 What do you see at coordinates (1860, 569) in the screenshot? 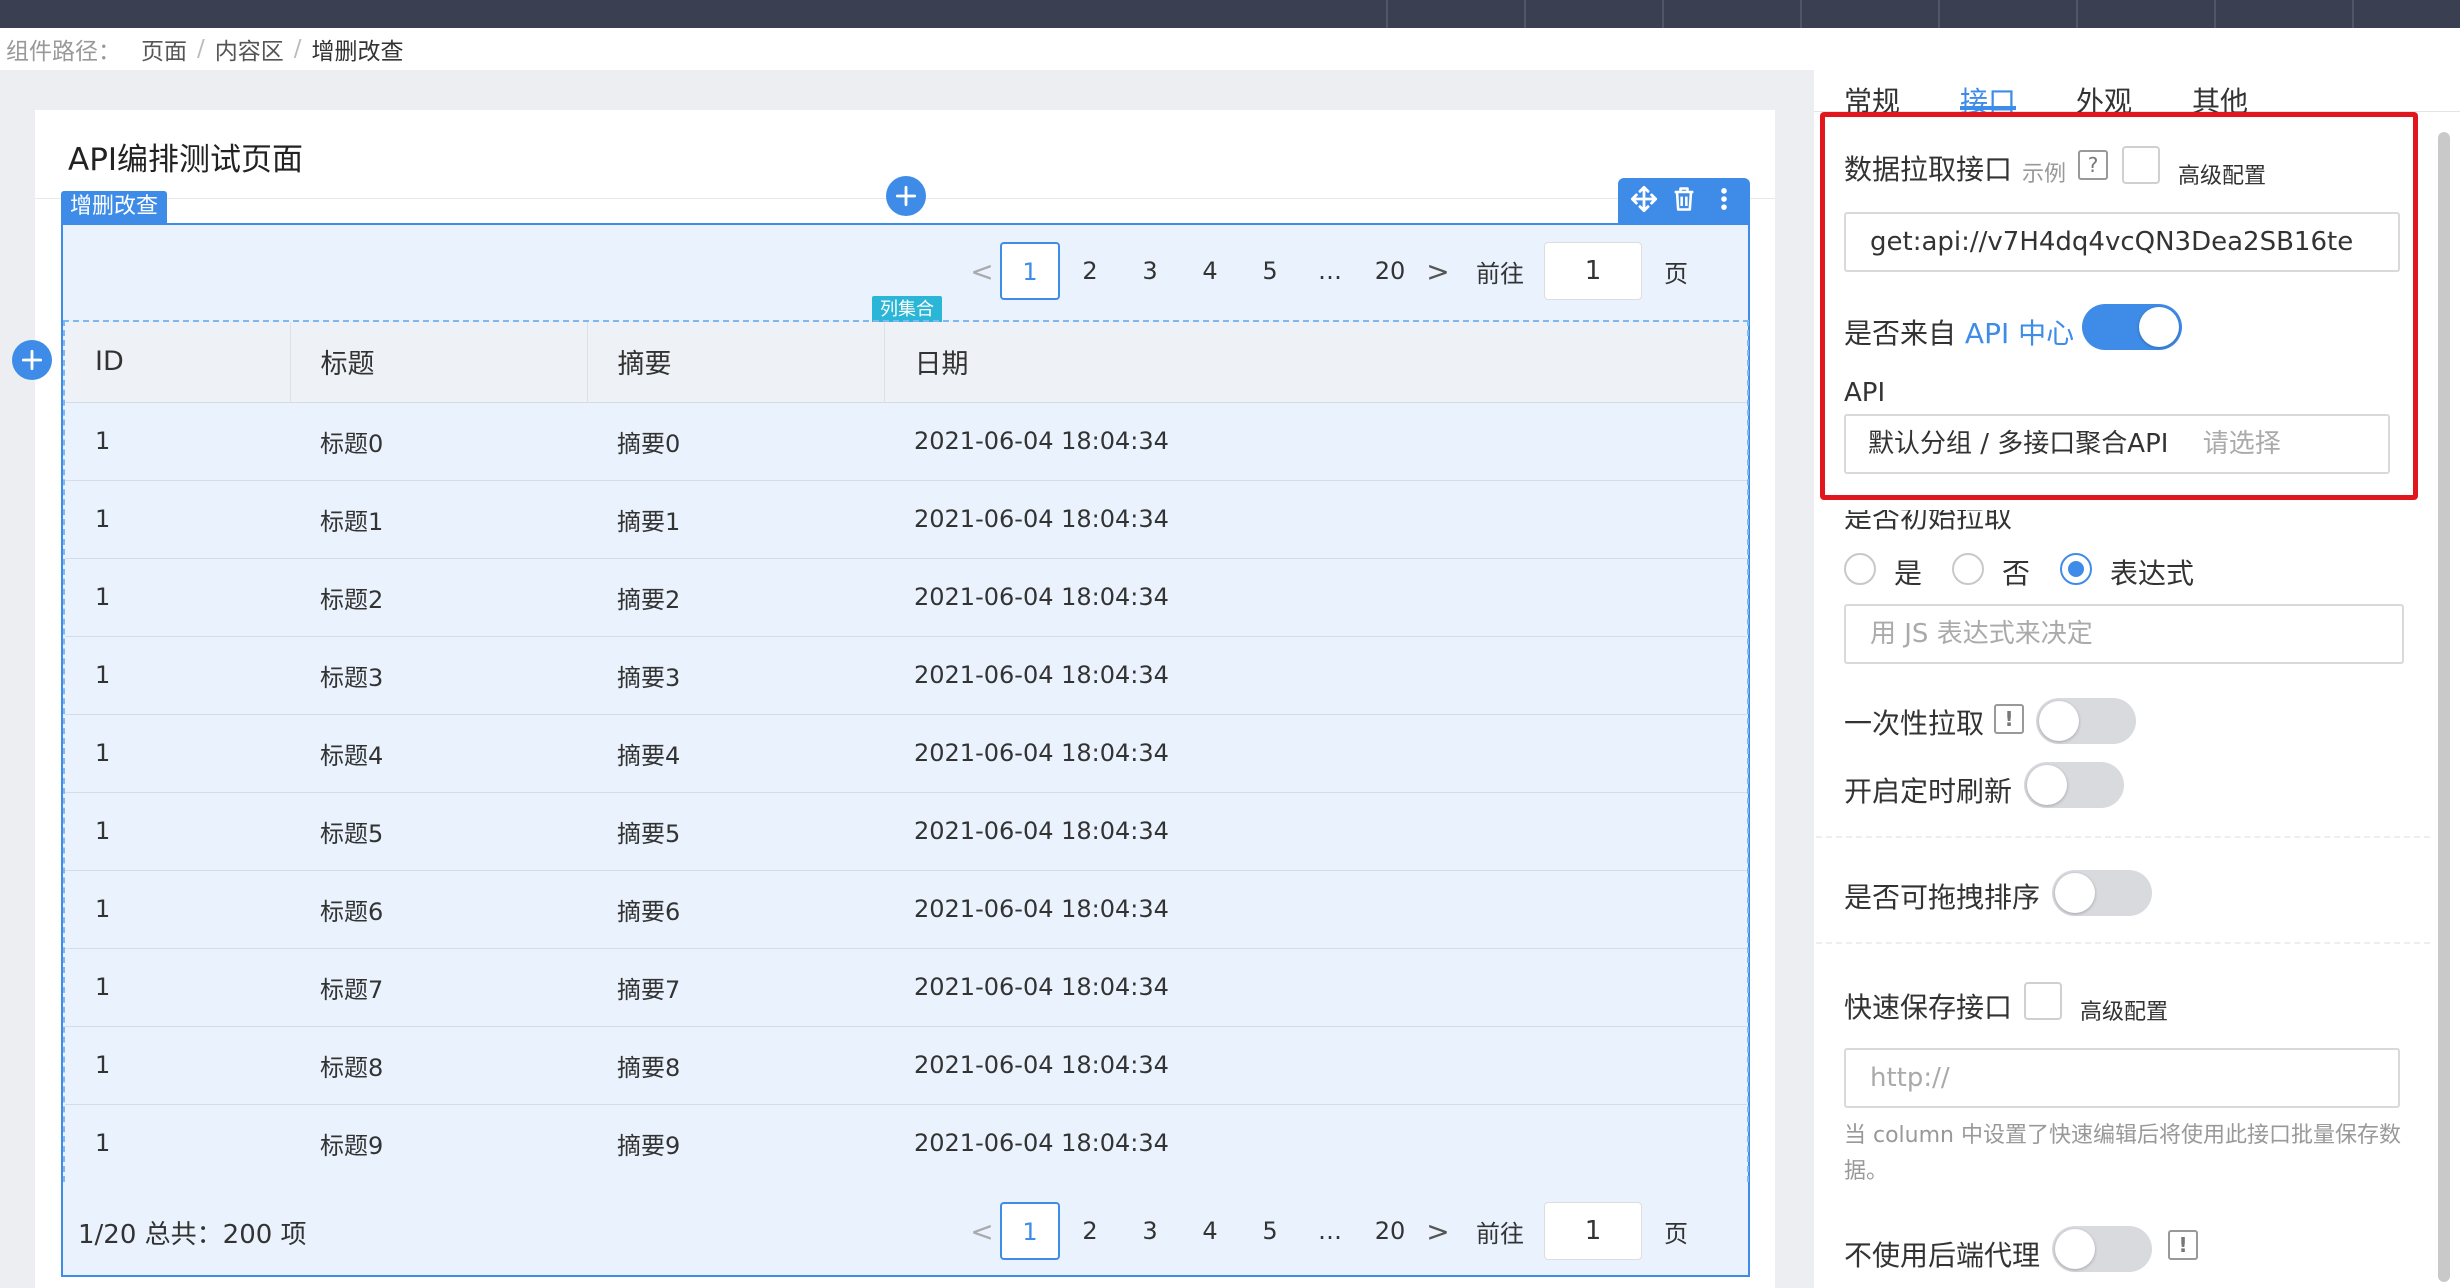
I see `radio-yes` at bounding box center [1860, 569].